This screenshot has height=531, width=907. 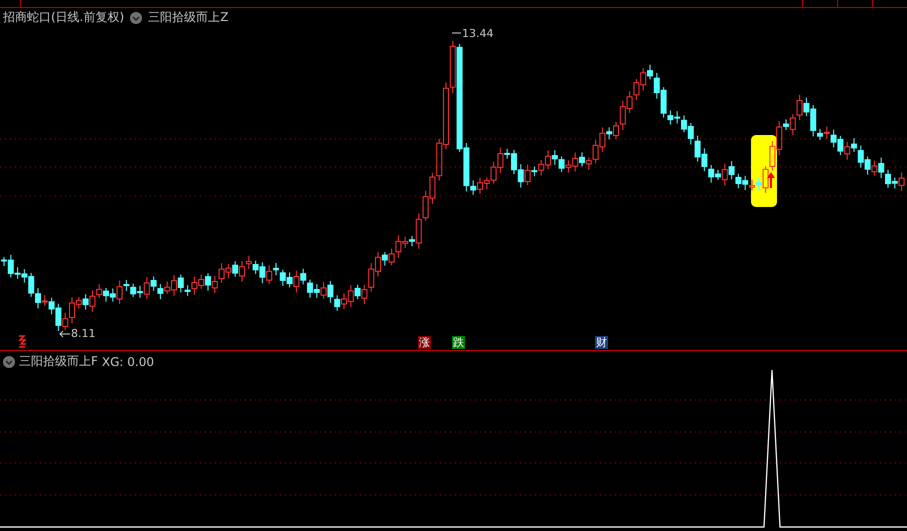 What do you see at coordinates (458, 342) in the screenshot?
I see `event-marker: 跌` at bounding box center [458, 342].